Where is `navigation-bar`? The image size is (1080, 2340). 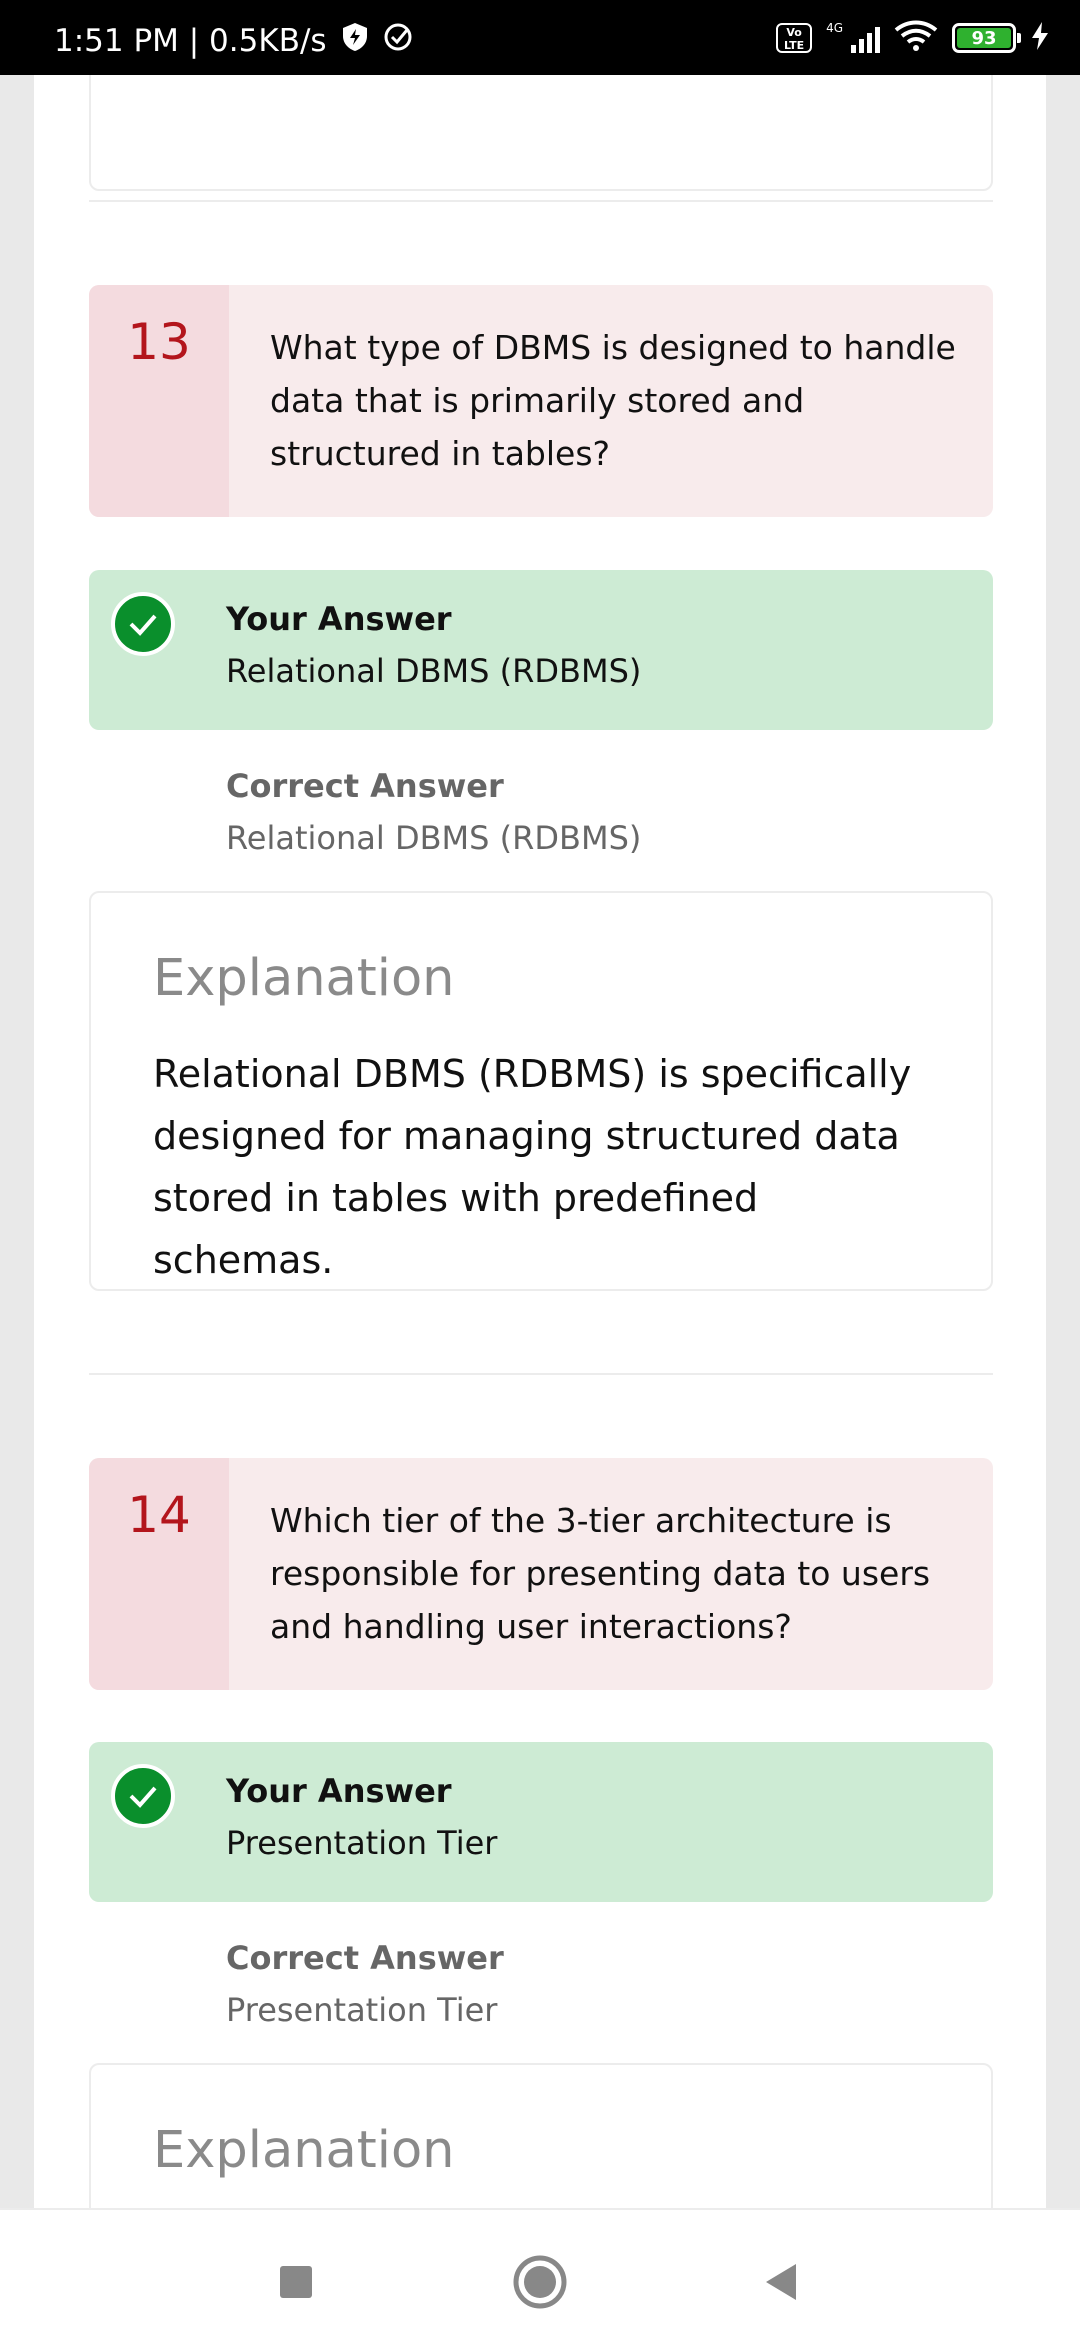
navigation-bar is located at coordinates (540, 2274).